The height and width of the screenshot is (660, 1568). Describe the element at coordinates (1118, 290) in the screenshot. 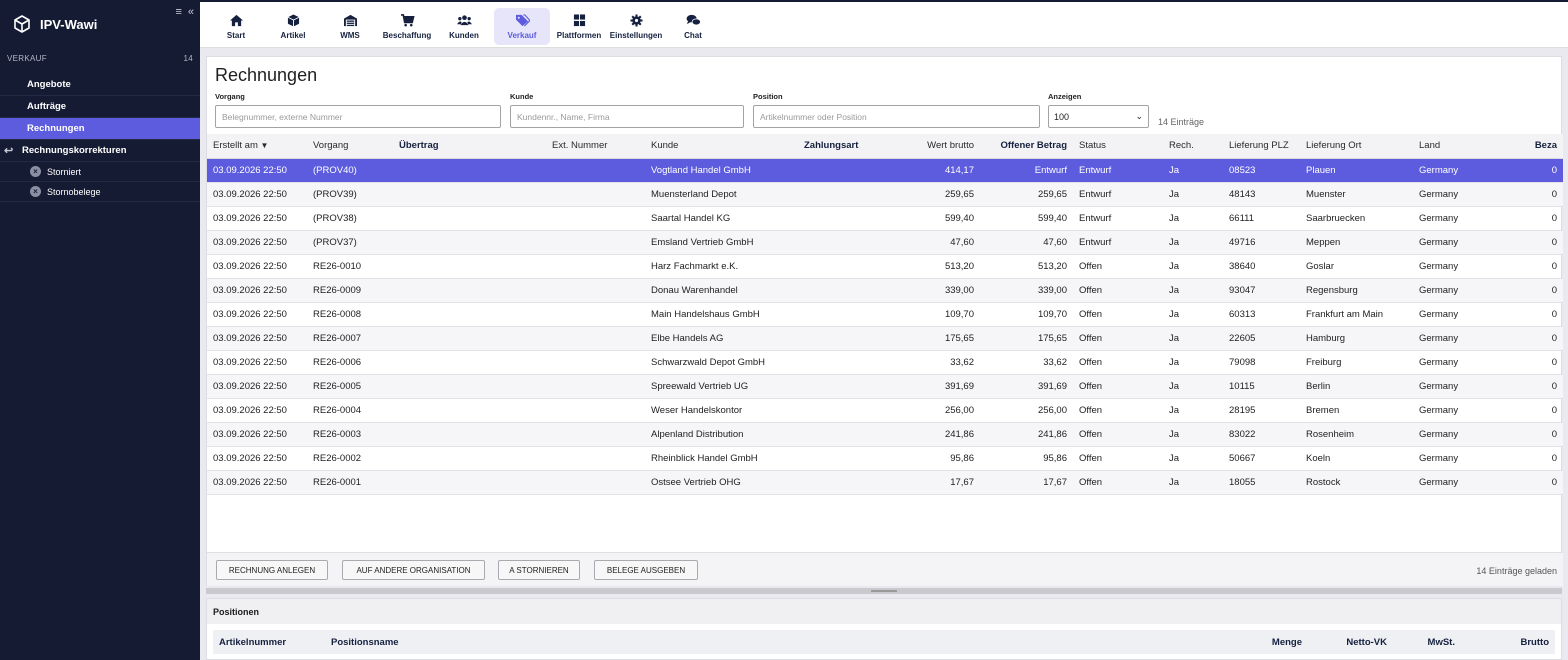

I see `table-cell: Offen` at that location.